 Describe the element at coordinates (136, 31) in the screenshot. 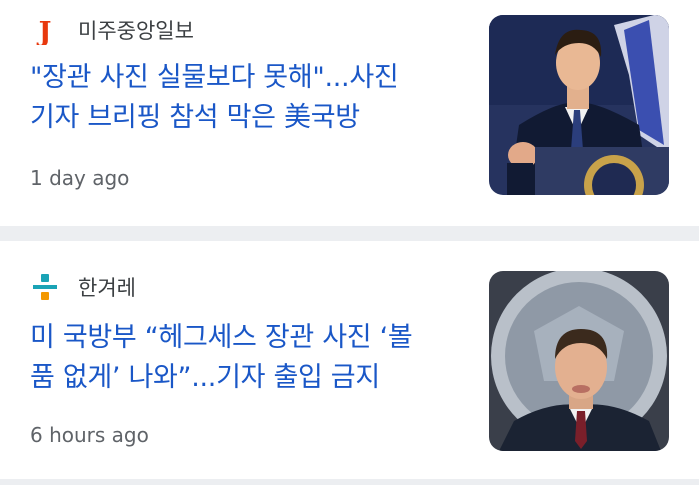

I see `source-name: 미주중앙일보` at that location.